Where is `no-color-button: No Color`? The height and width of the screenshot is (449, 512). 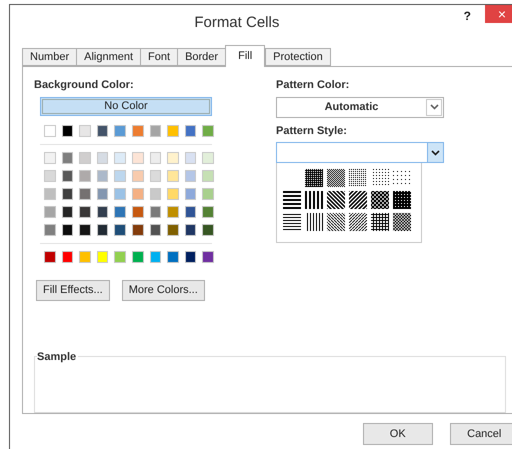 no-color-button: No Color is located at coordinates (126, 106).